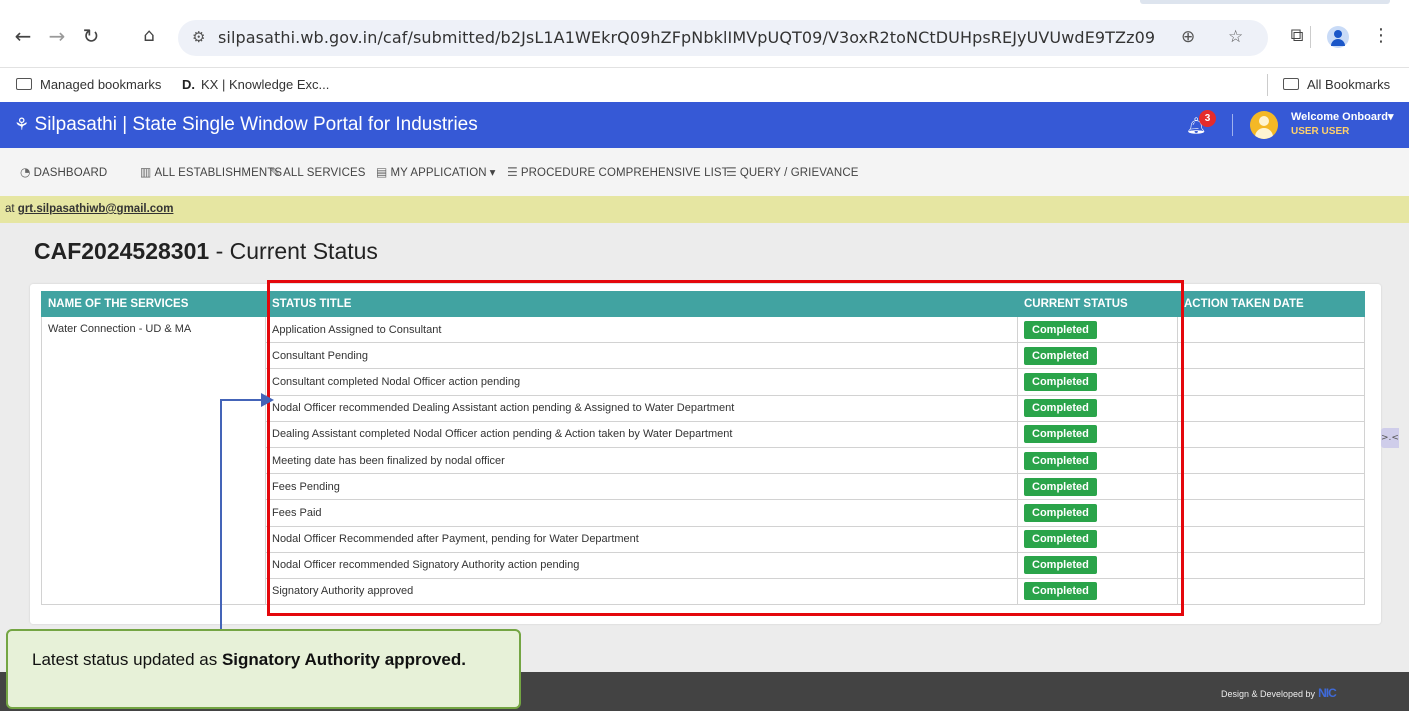 Image resolution: width=1409 pixels, height=711 pixels. I want to click on menu-label: ALL SERVICES, so click(324, 173).